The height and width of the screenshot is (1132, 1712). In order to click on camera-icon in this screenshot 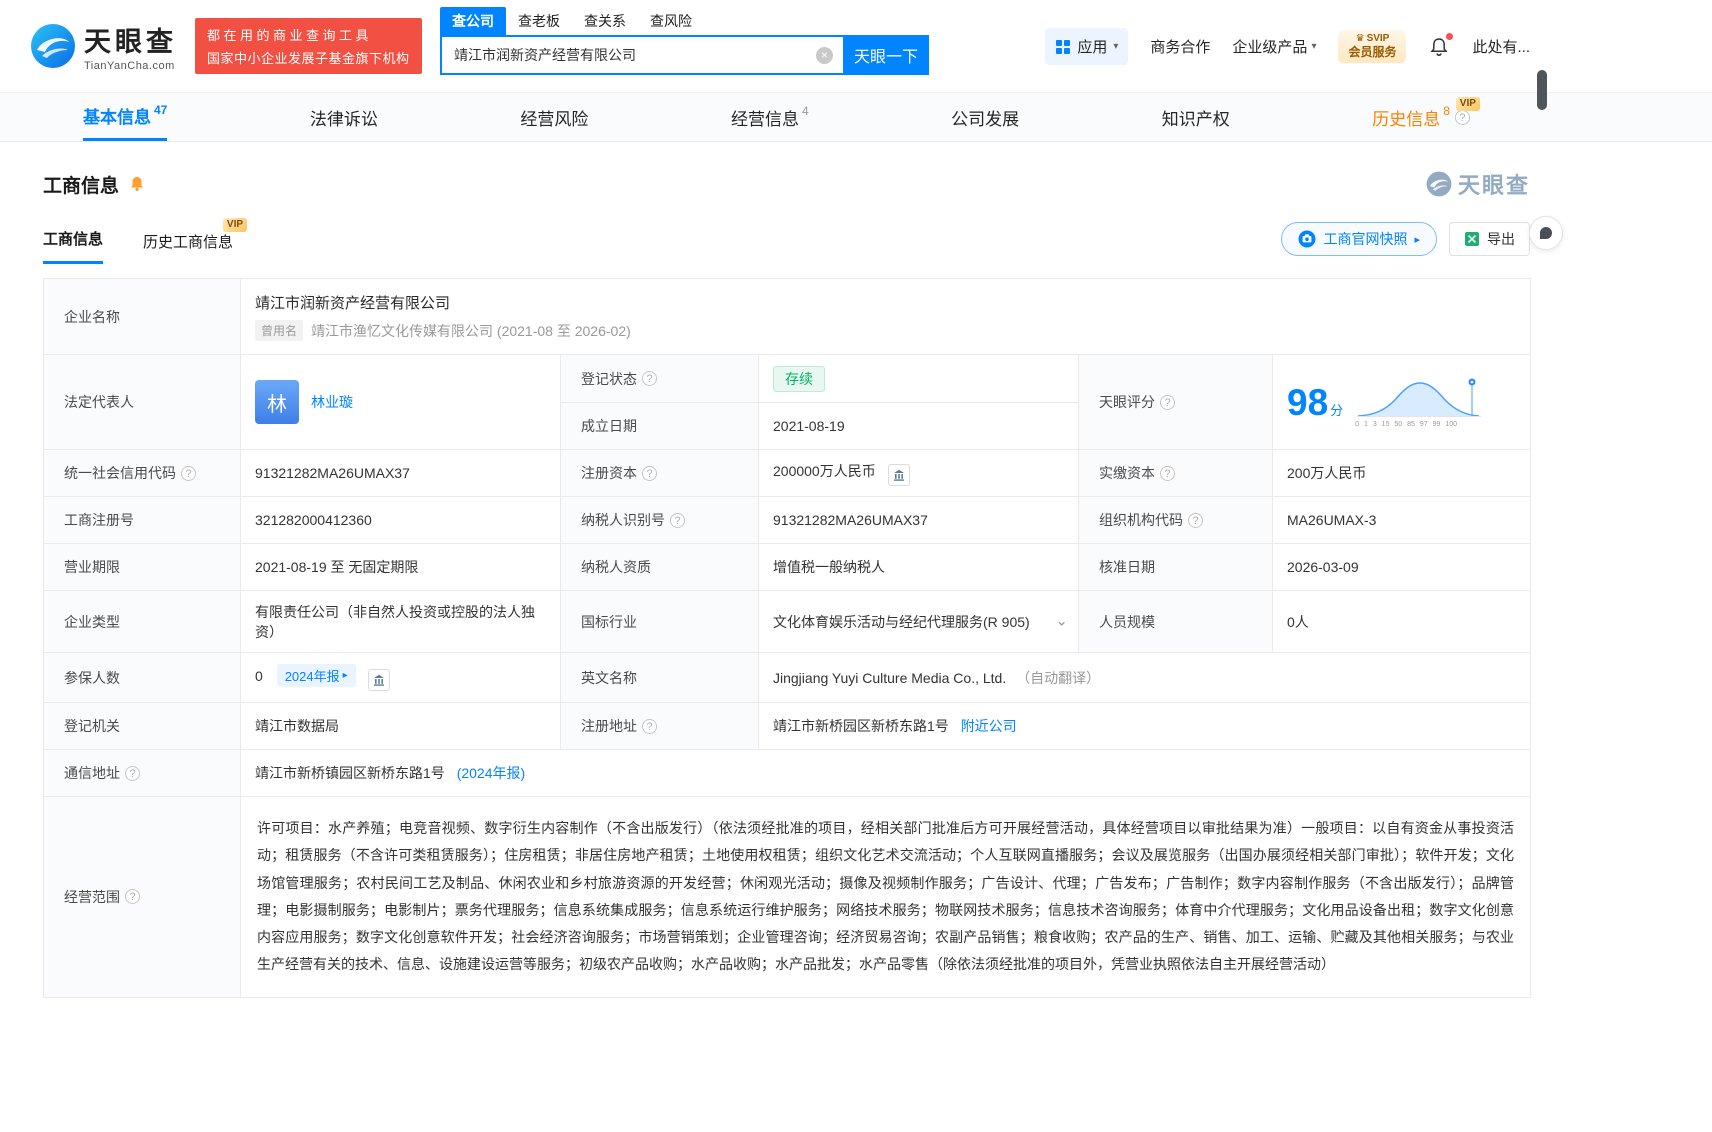, I will do `click(1307, 239)`.